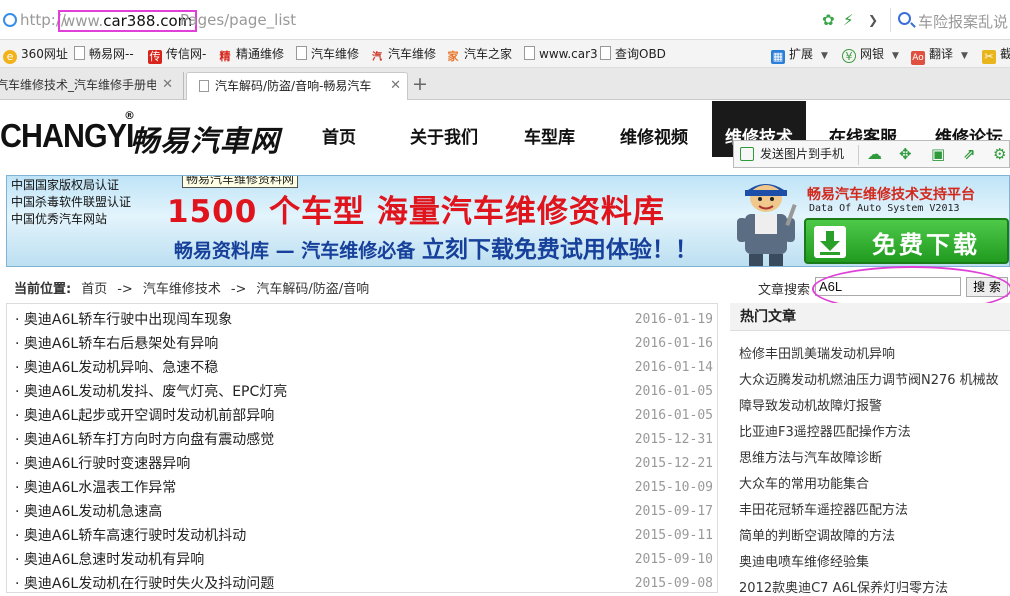 The image size is (1010, 596). I want to click on new-tab-button: +, so click(420, 84).